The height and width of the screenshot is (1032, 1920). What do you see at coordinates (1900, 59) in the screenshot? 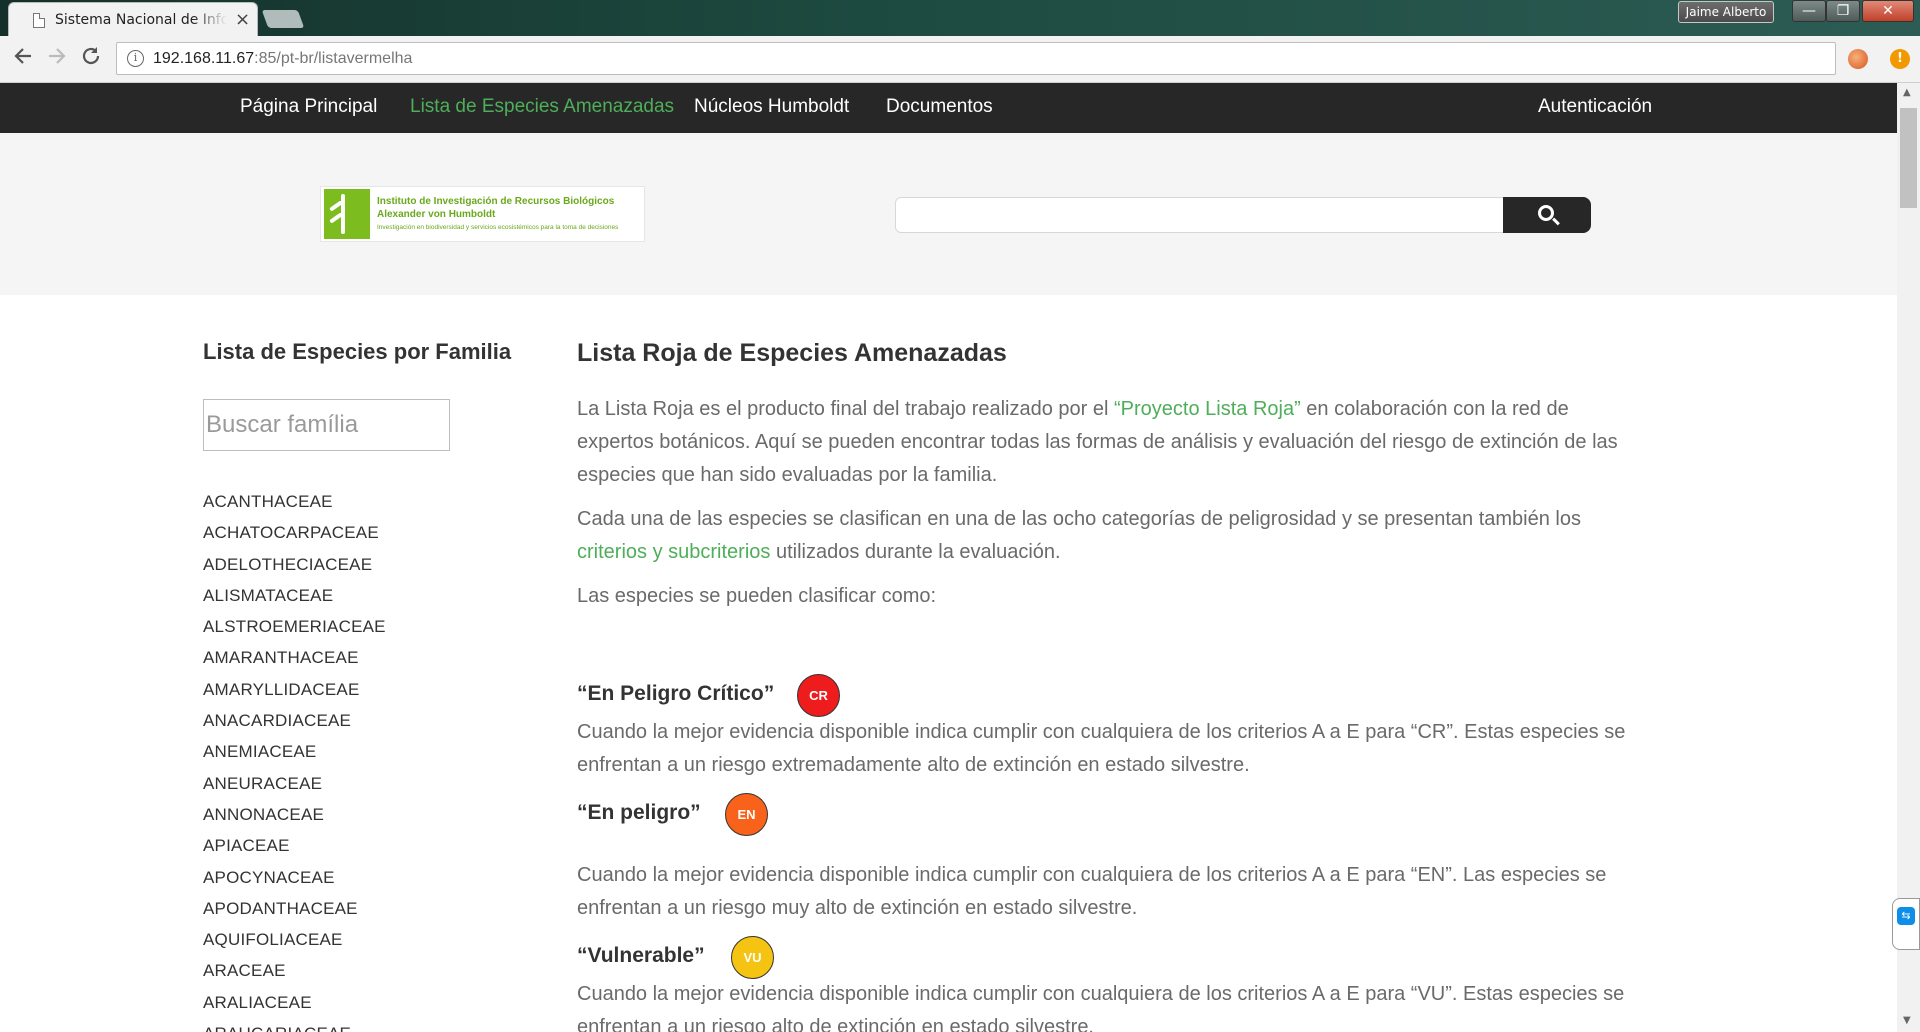
I see `update-alert-icon: !` at bounding box center [1900, 59].